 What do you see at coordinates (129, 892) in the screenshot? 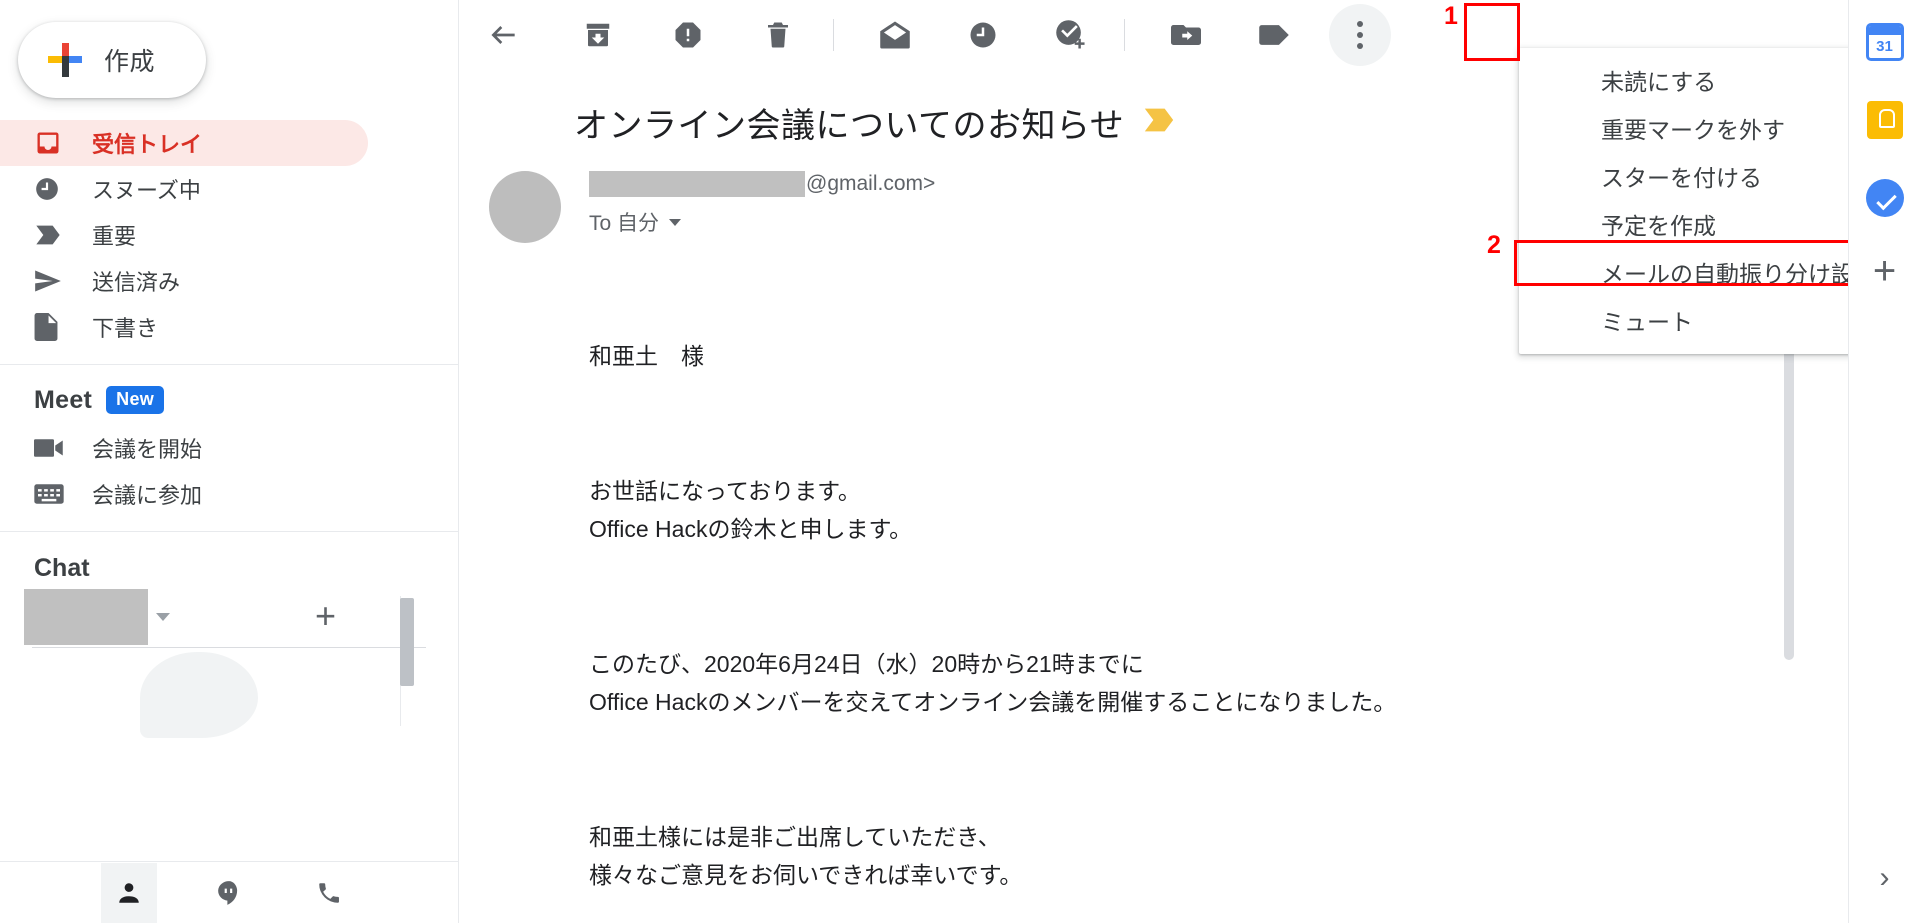
I see `chat-tab-contacts` at bounding box center [129, 892].